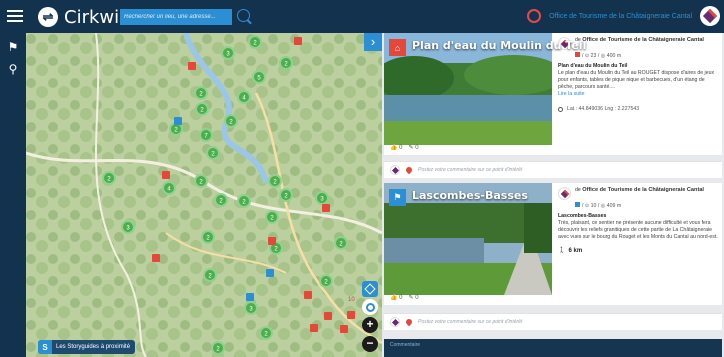 The height and width of the screenshot is (357, 724). What do you see at coordinates (93, 347) in the screenshot?
I see `storyguides-label: Les Storyguides à proximité` at bounding box center [93, 347].